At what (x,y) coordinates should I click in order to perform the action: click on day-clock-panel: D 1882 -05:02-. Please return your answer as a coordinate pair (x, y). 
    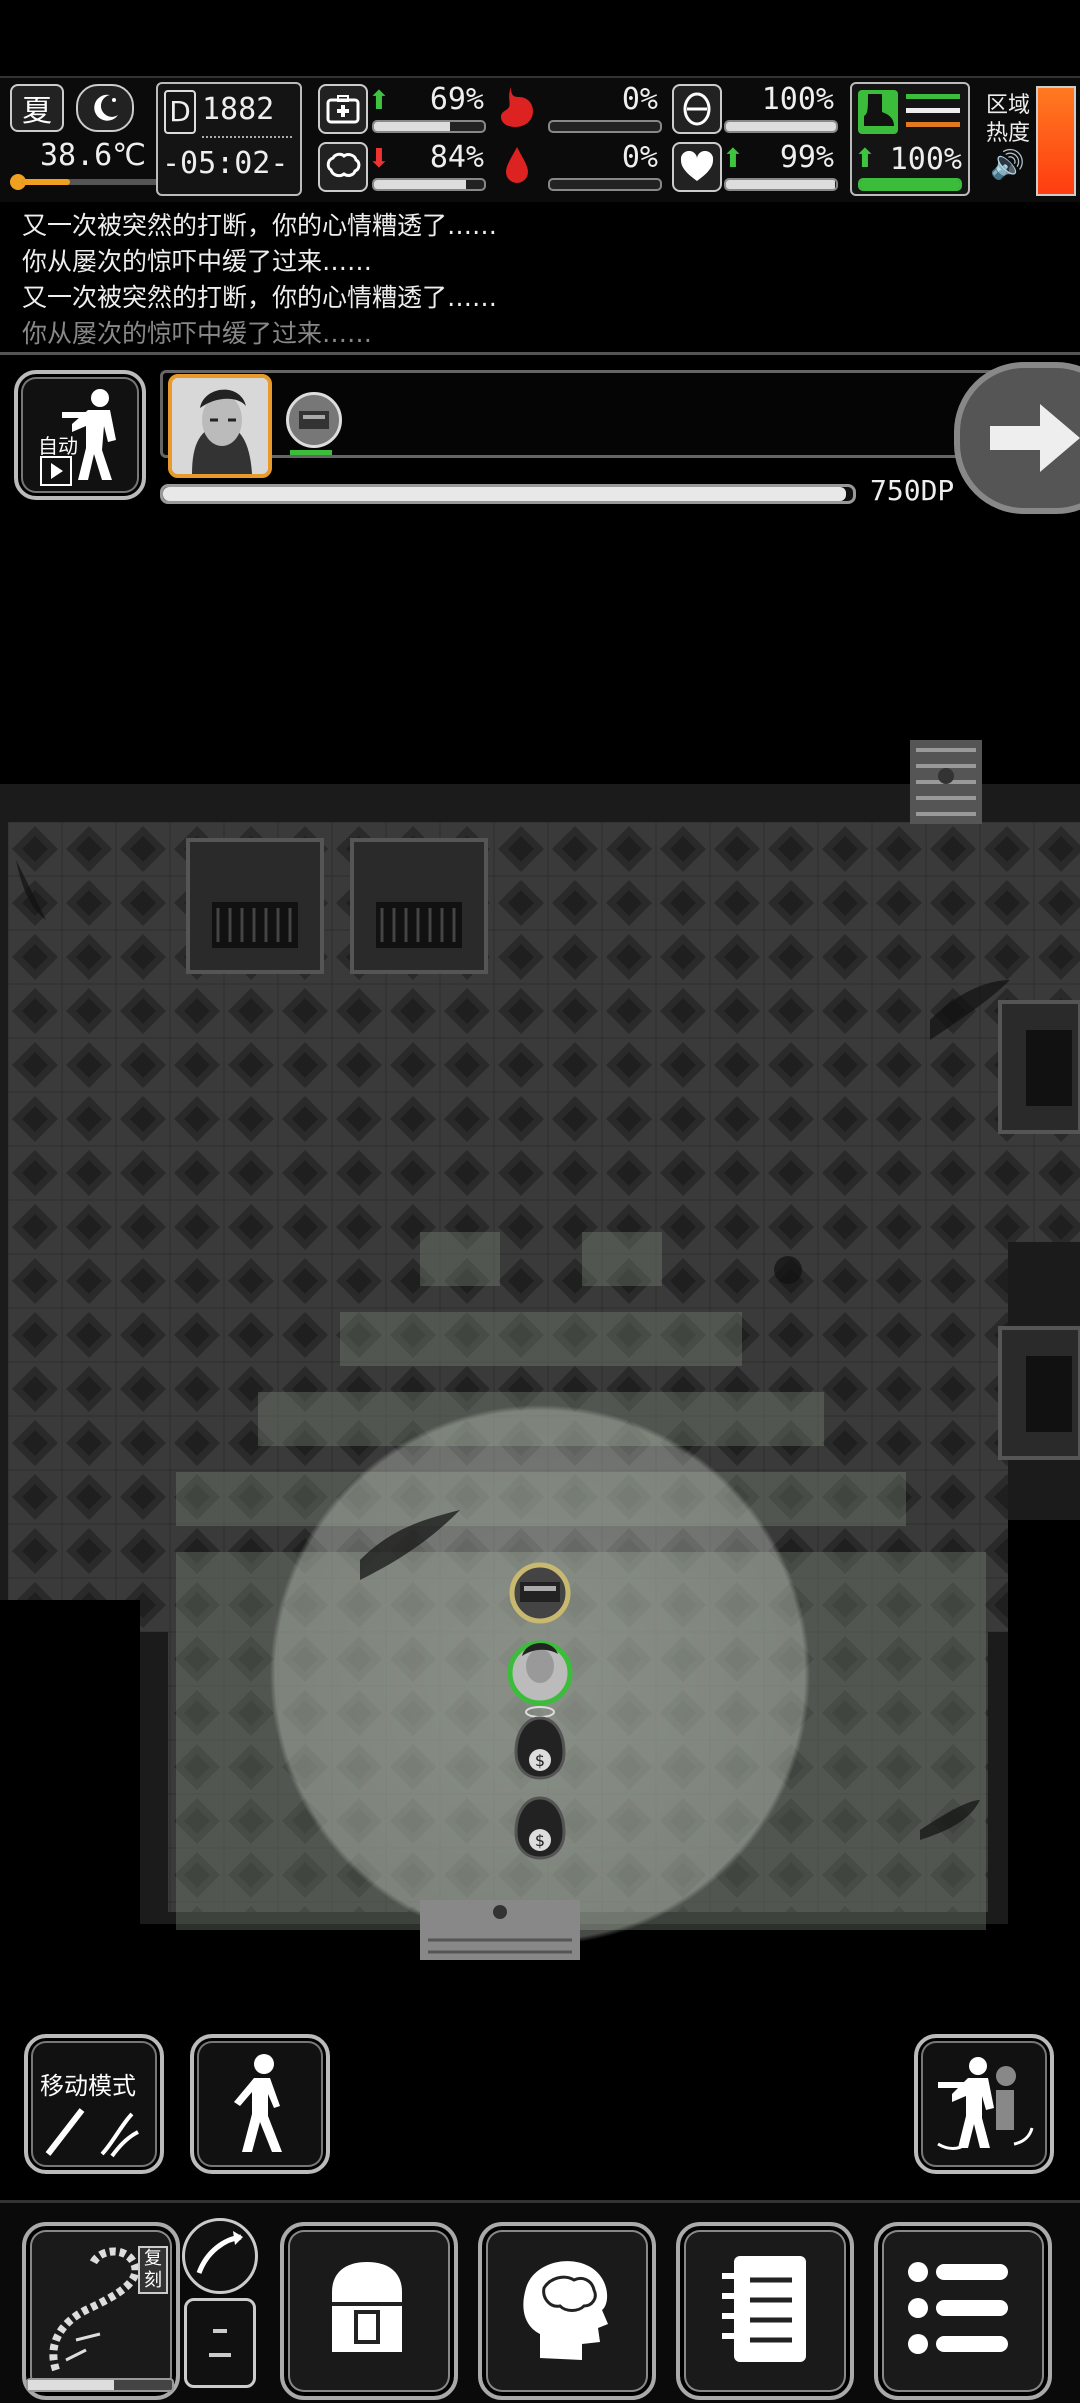
    Looking at the image, I should click on (229, 139).